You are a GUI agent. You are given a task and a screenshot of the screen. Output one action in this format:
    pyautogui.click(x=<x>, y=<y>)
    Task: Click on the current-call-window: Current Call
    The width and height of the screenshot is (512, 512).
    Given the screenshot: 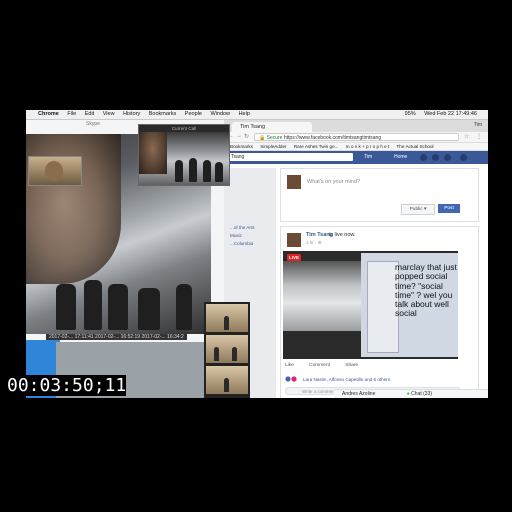 What is the action you would take?
    pyautogui.click(x=184, y=155)
    